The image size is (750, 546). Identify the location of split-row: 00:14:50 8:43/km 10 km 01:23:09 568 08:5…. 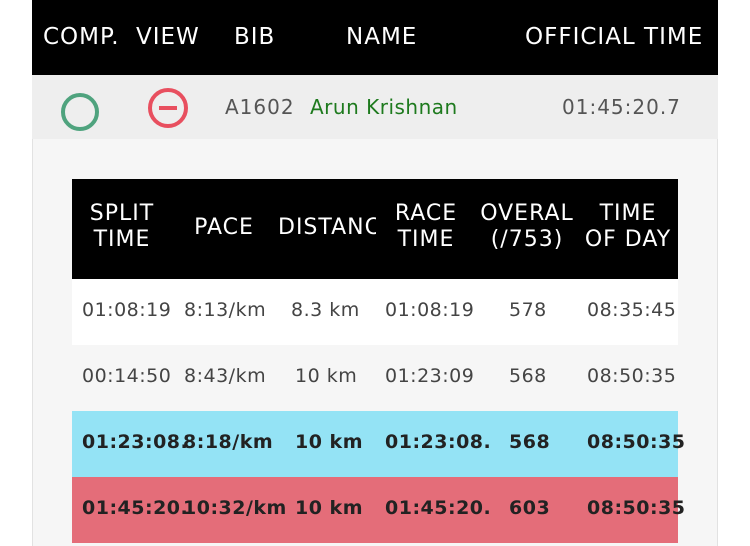
(375, 378).